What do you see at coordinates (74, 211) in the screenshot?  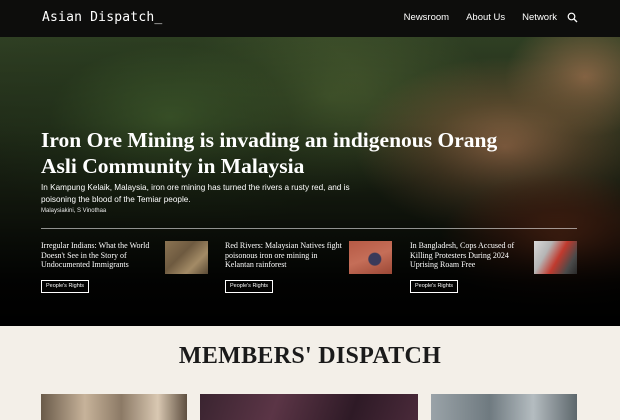 I see `hero-byline: Malaysiakini, S Vinothaa` at bounding box center [74, 211].